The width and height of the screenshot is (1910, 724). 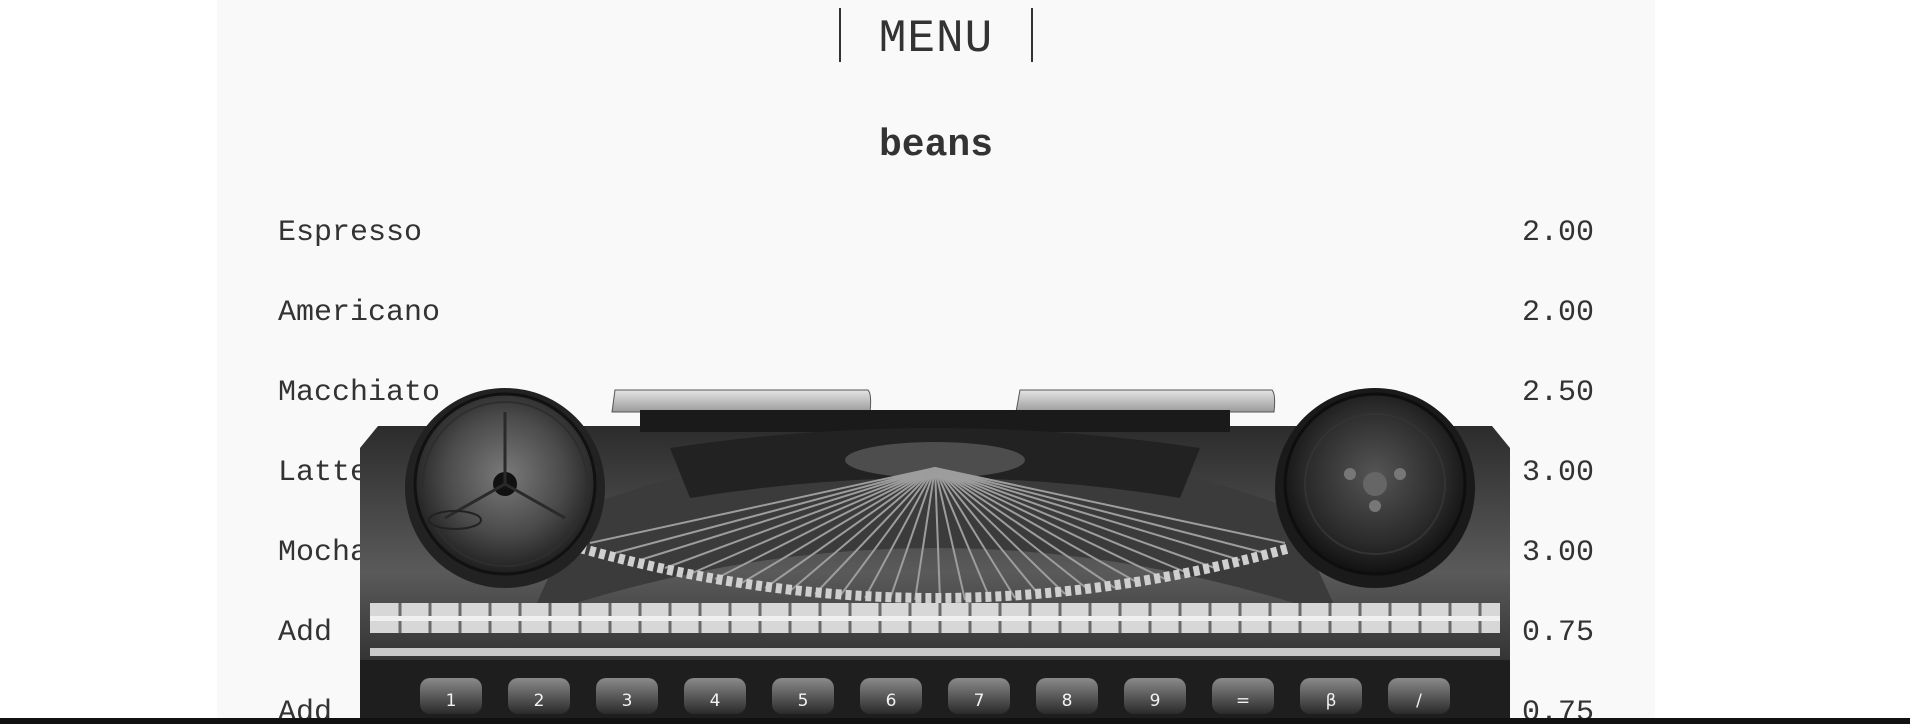 What do you see at coordinates (955, 721) in the screenshot?
I see `bottom-edge` at bounding box center [955, 721].